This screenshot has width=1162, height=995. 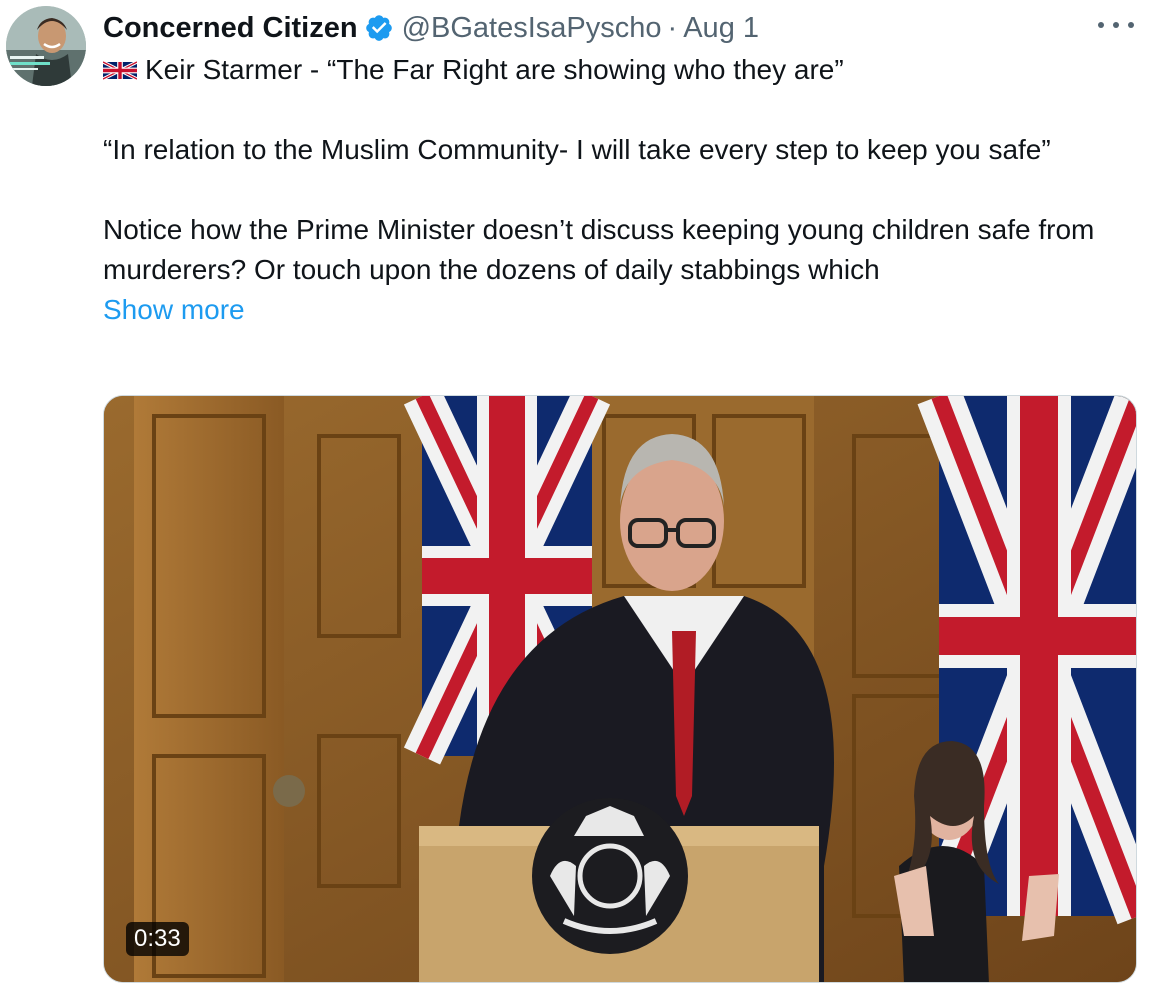 I want to click on handle: @BGatesIsaPyscho, so click(x=532, y=28).